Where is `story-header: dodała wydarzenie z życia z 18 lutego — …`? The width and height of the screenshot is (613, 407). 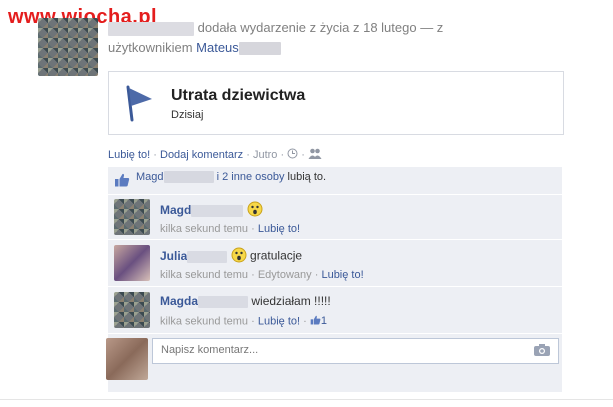
story-header: dodała wydarzenie z życia z 18 lutego — … is located at coordinates (358, 38).